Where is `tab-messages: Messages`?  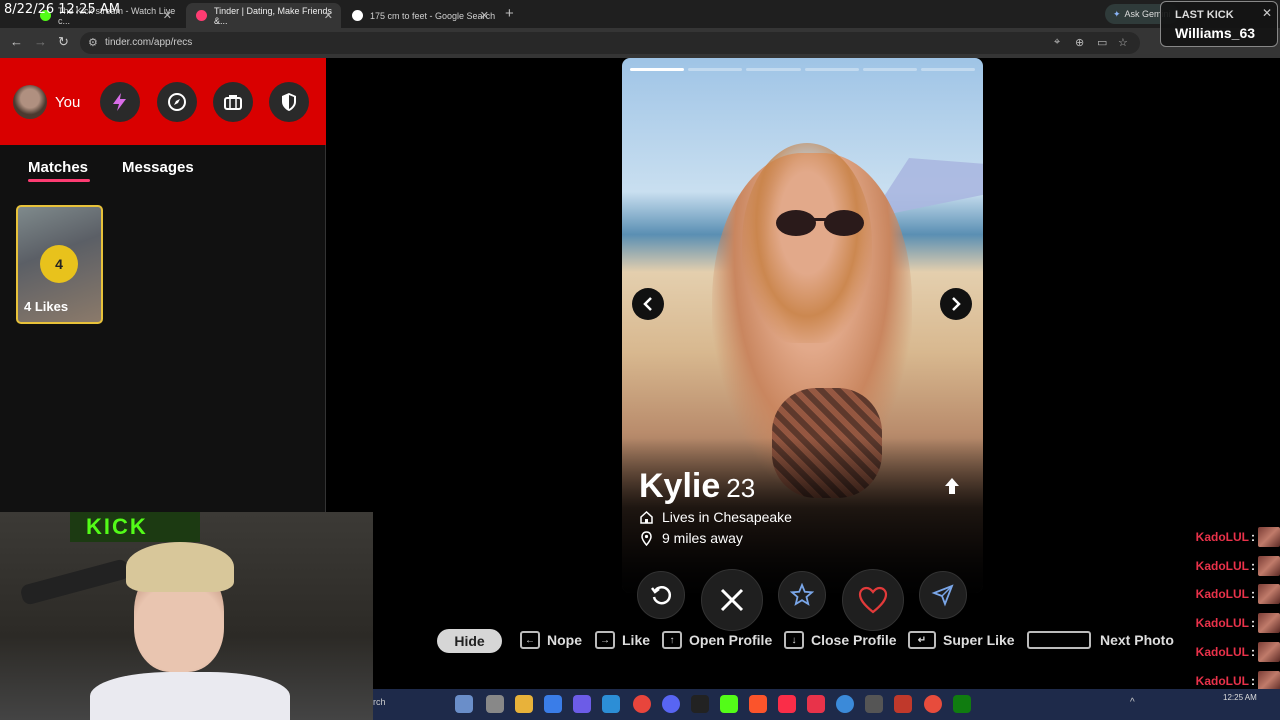
tab-messages: Messages is located at coordinates (158, 167).